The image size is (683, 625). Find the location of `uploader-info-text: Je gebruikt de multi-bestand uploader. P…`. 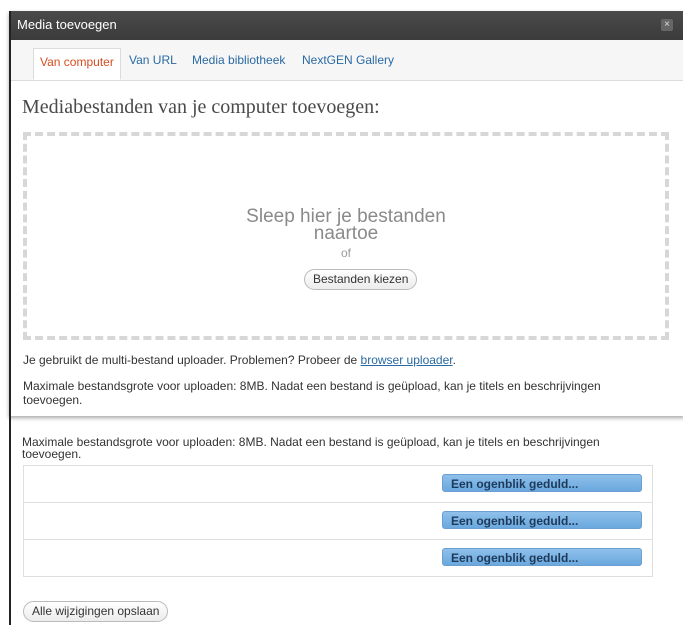

uploader-info-text: Je gebruikt de multi-bestand uploader. P… is located at coordinates (192, 360).